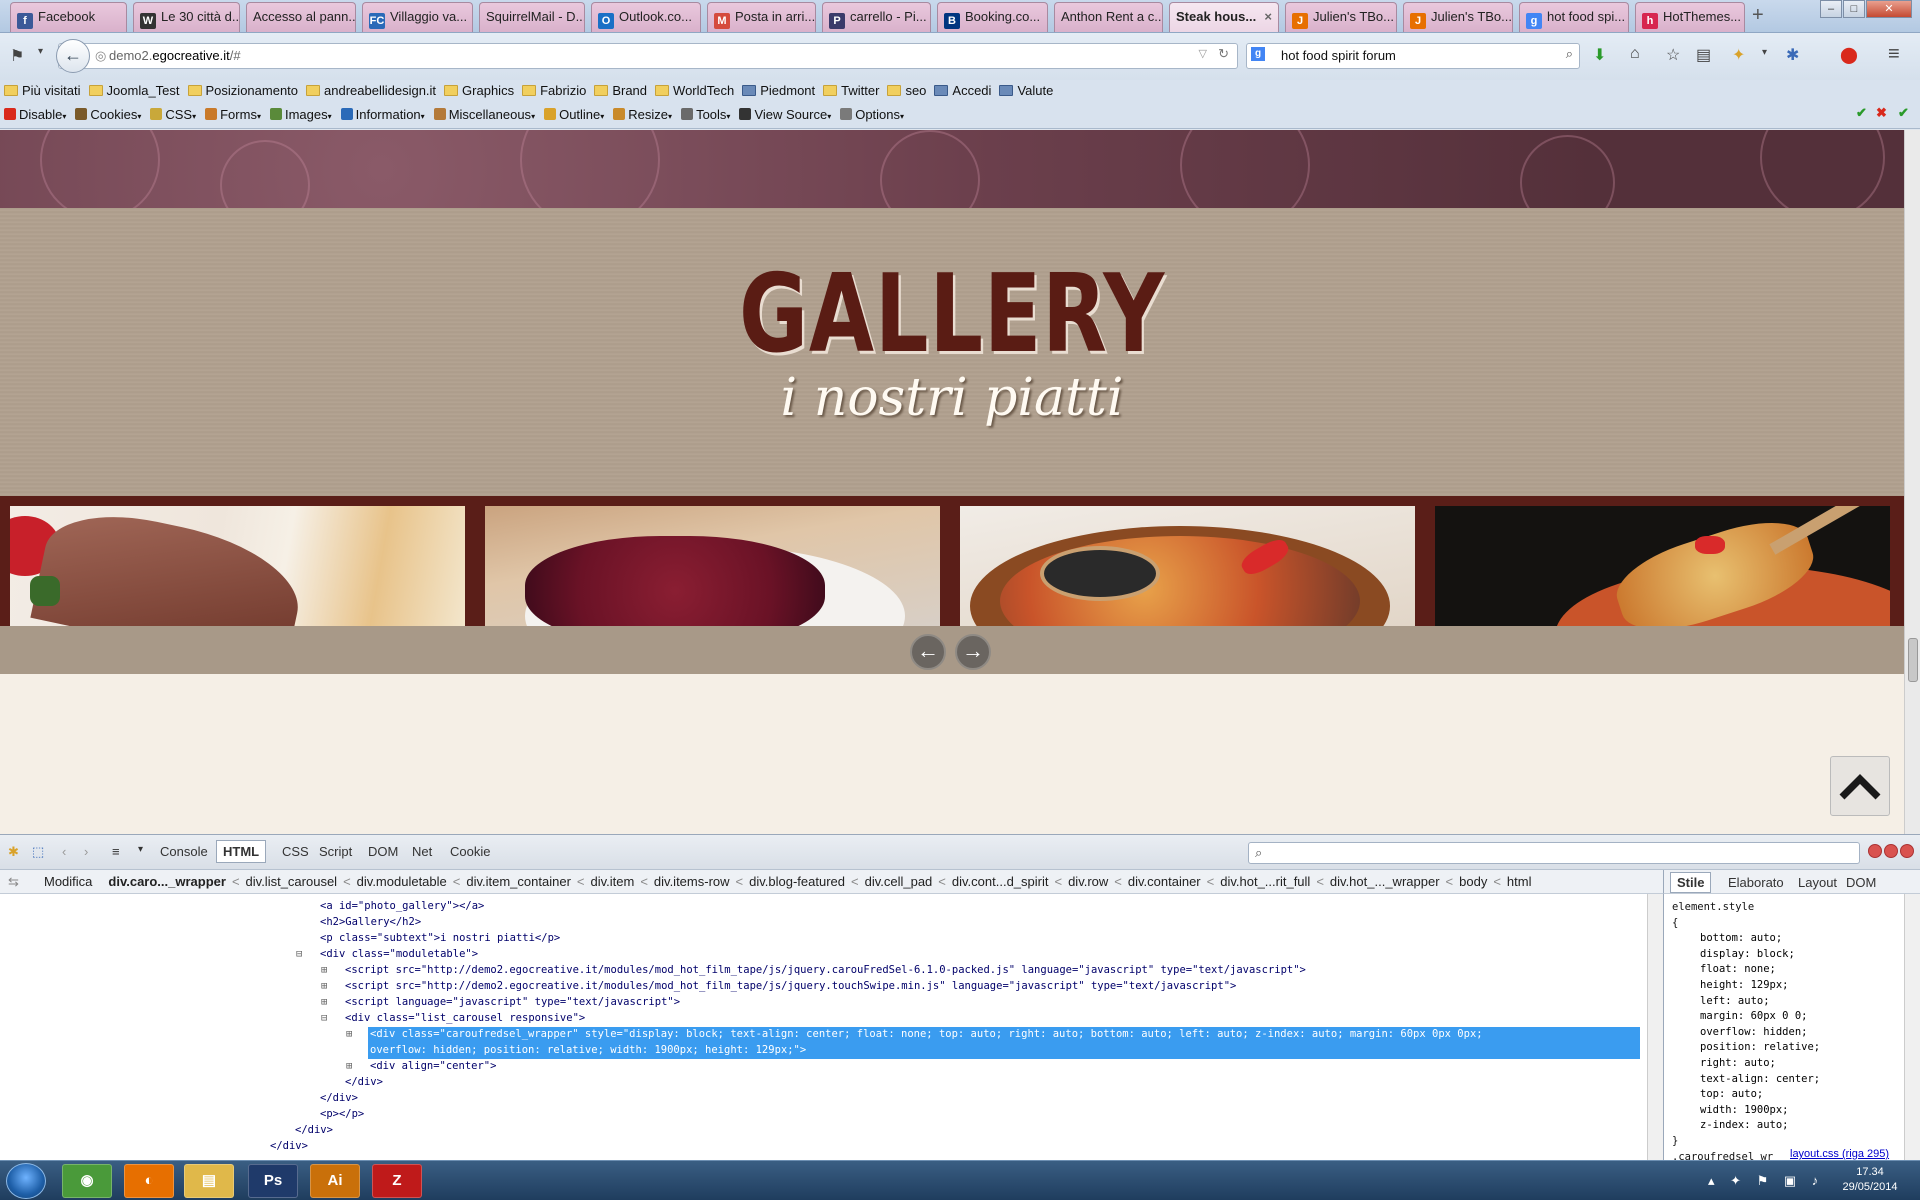 The image size is (1920, 1200). Describe the element at coordinates (13, 882) in the screenshot. I see `panel-toggle-icon: ⇆` at that location.